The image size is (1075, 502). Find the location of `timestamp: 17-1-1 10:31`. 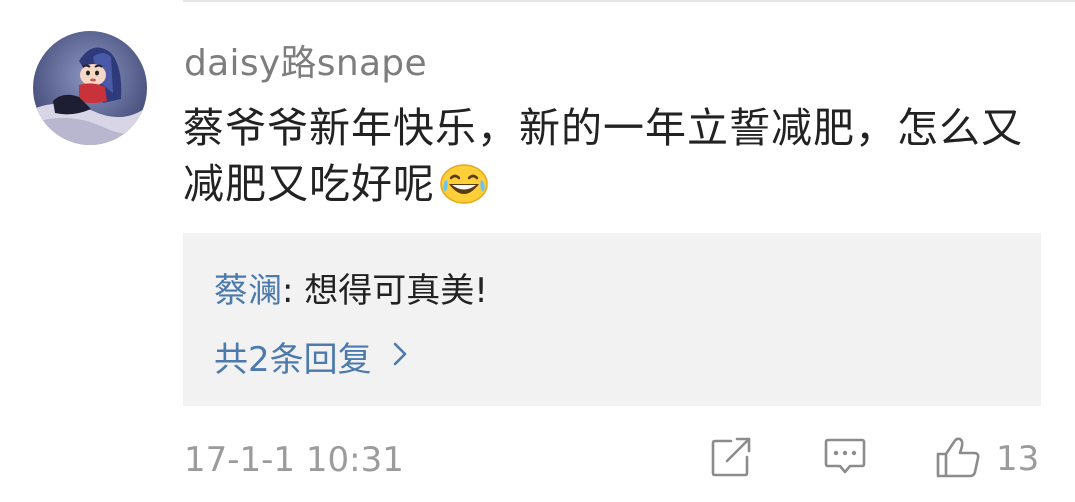

timestamp: 17-1-1 10:31 is located at coordinates (294, 460).